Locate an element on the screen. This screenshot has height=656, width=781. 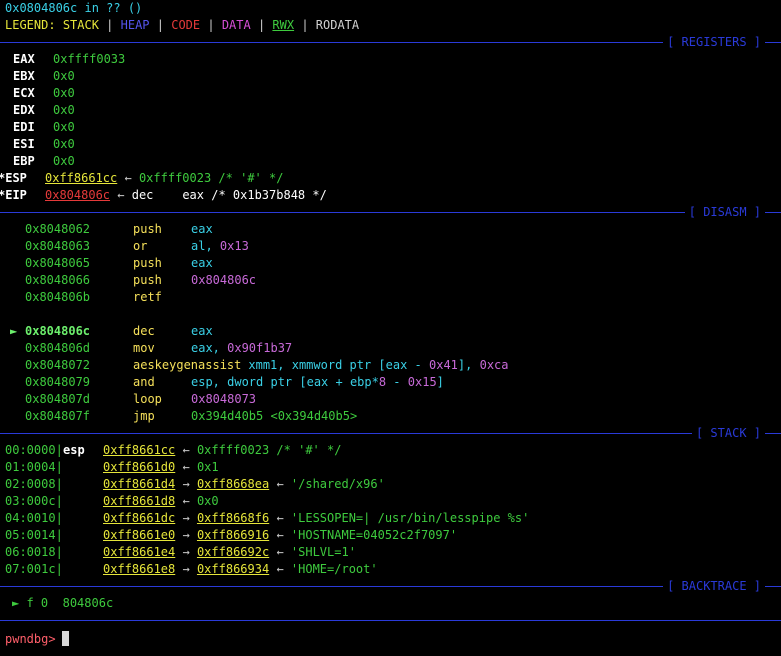
disasm-row: 0x804806d mov eax, 0x90f1b37 is located at coordinates (400, 348).